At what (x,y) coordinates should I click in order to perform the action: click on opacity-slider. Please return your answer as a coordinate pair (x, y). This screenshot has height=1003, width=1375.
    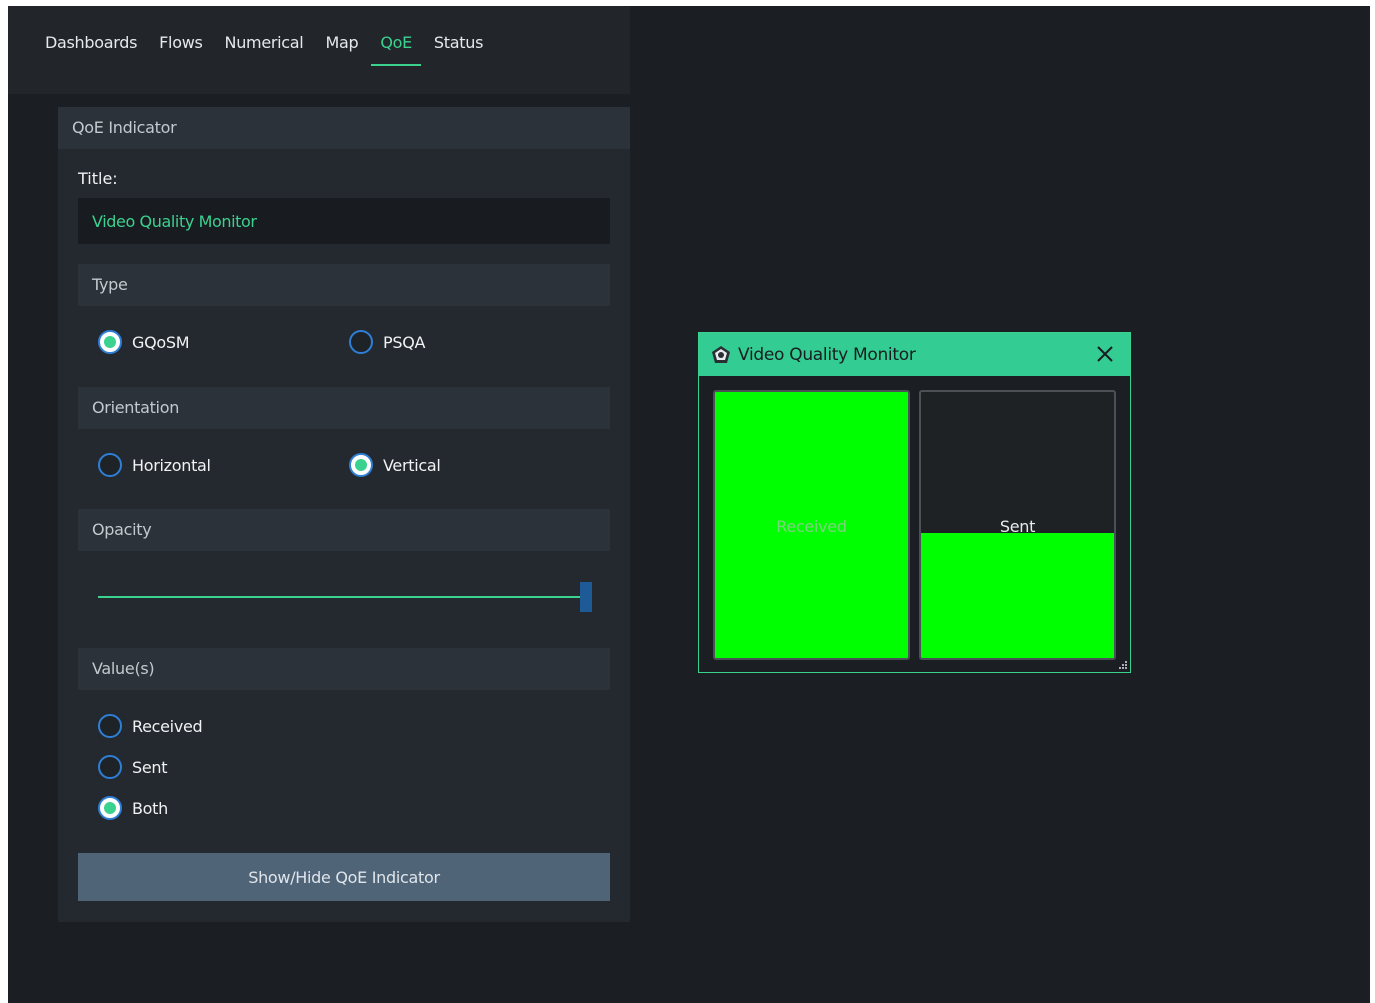
    Looking at the image, I should click on (345, 597).